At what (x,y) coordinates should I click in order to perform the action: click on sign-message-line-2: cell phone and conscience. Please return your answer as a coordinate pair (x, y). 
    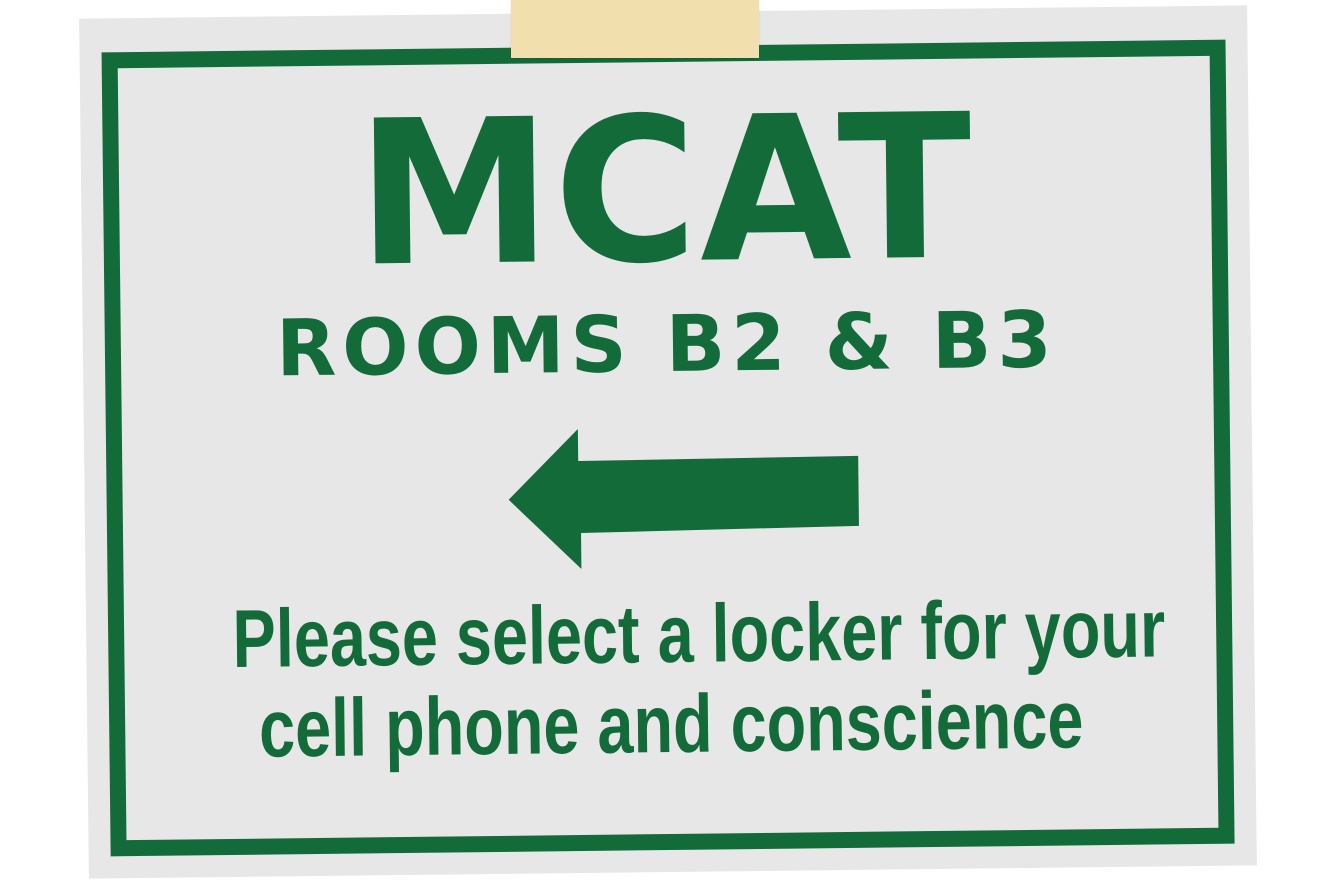
    Looking at the image, I should click on (671, 724).